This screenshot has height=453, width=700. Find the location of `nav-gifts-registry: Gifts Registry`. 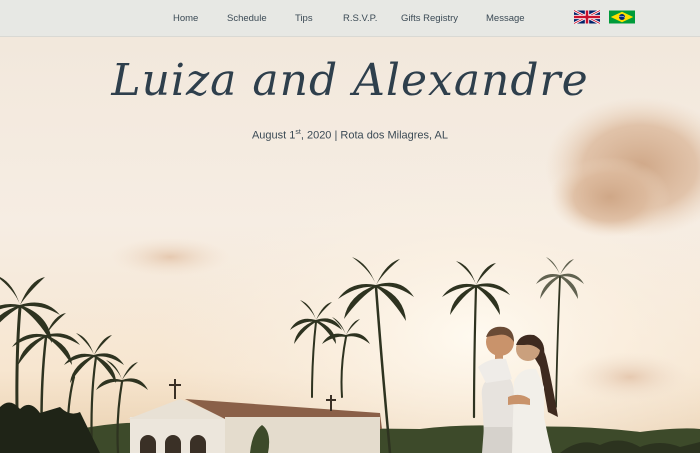

nav-gifts-registry: Gifts Registry is located at coordinates (429, 18).